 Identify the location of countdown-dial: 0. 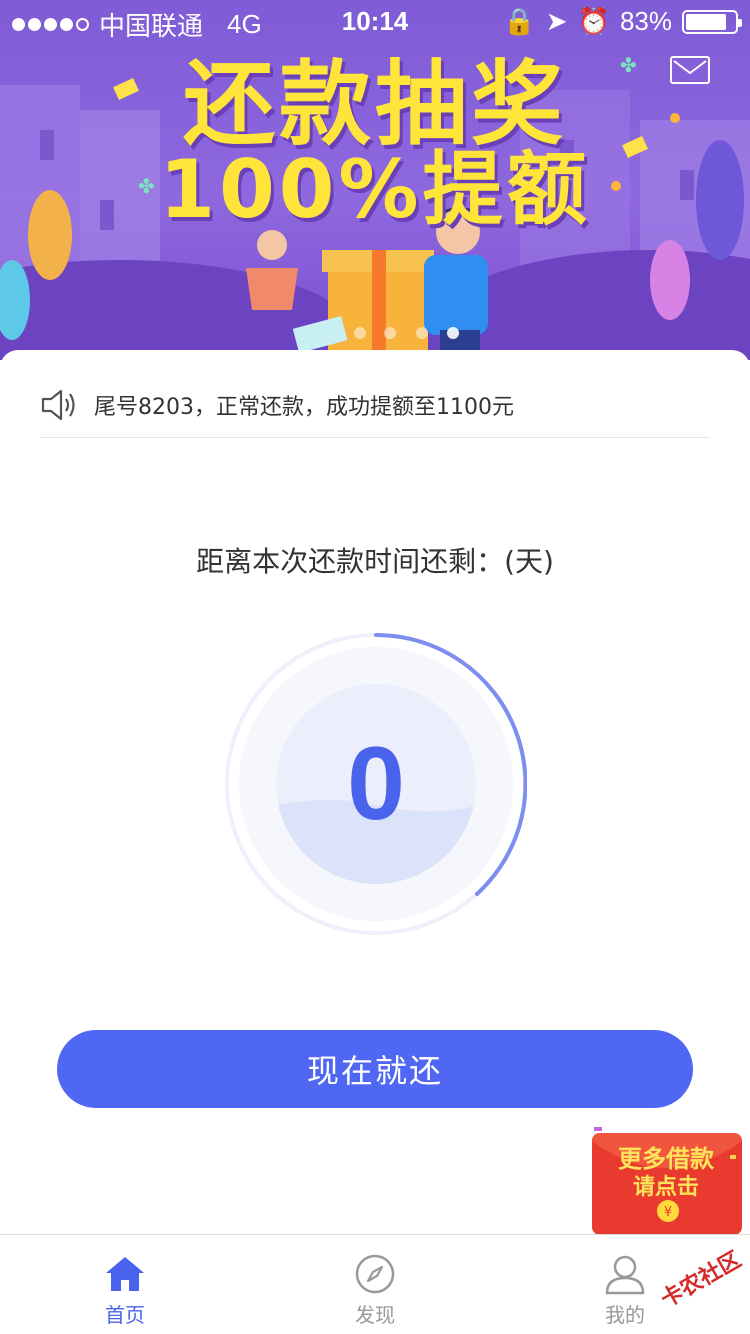
(376, 783).